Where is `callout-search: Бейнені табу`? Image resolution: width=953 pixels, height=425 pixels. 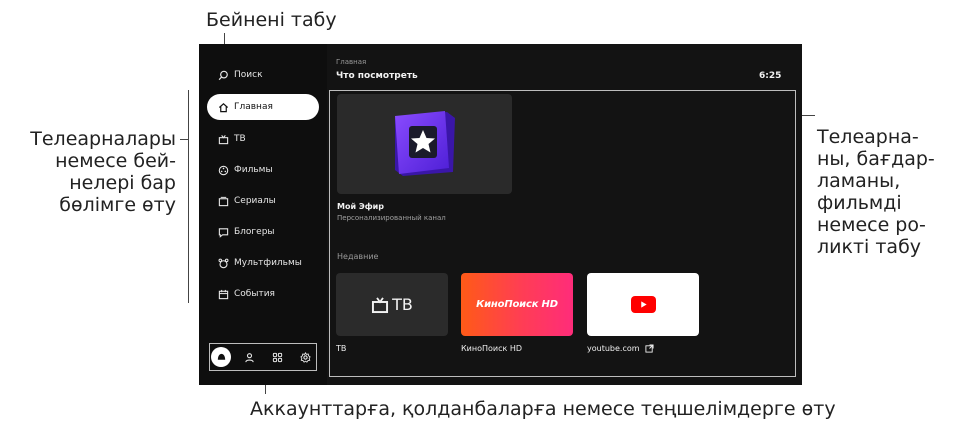 callout-search: Бейнені табу is located at coordinates (271, 20).